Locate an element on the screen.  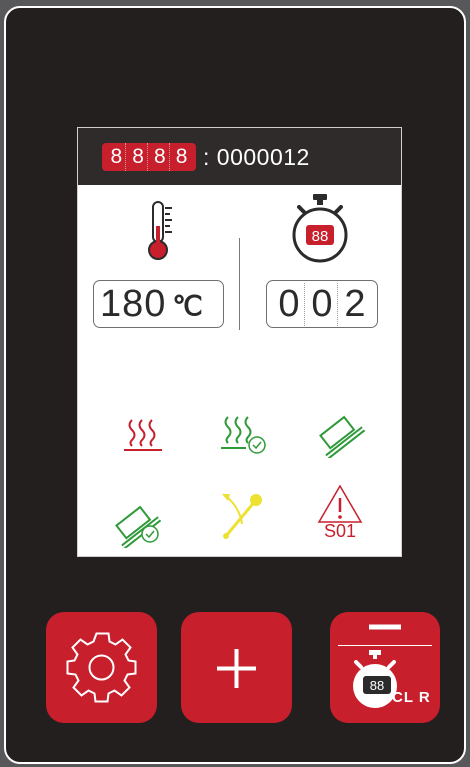
press-plate-icon is located at coordinates (342, 436).